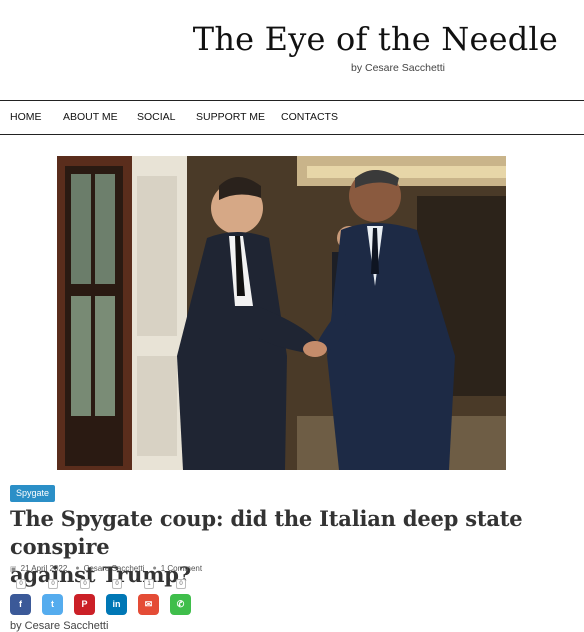  What do you see at coordinates (26, 117) in the screenshot?
I see `nav-item-home: HOME` at bounding box center [26, 117].